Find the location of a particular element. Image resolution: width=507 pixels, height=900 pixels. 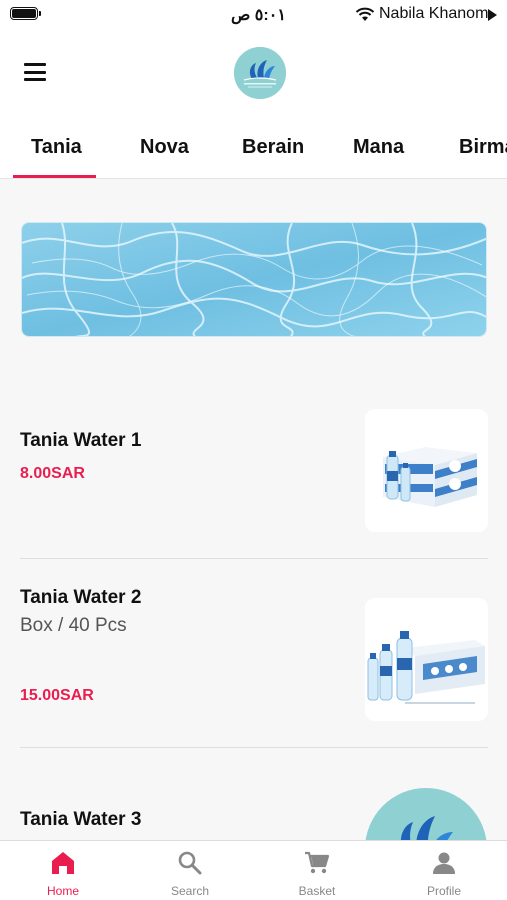

menu-icon is located at coordinates (35, 72).